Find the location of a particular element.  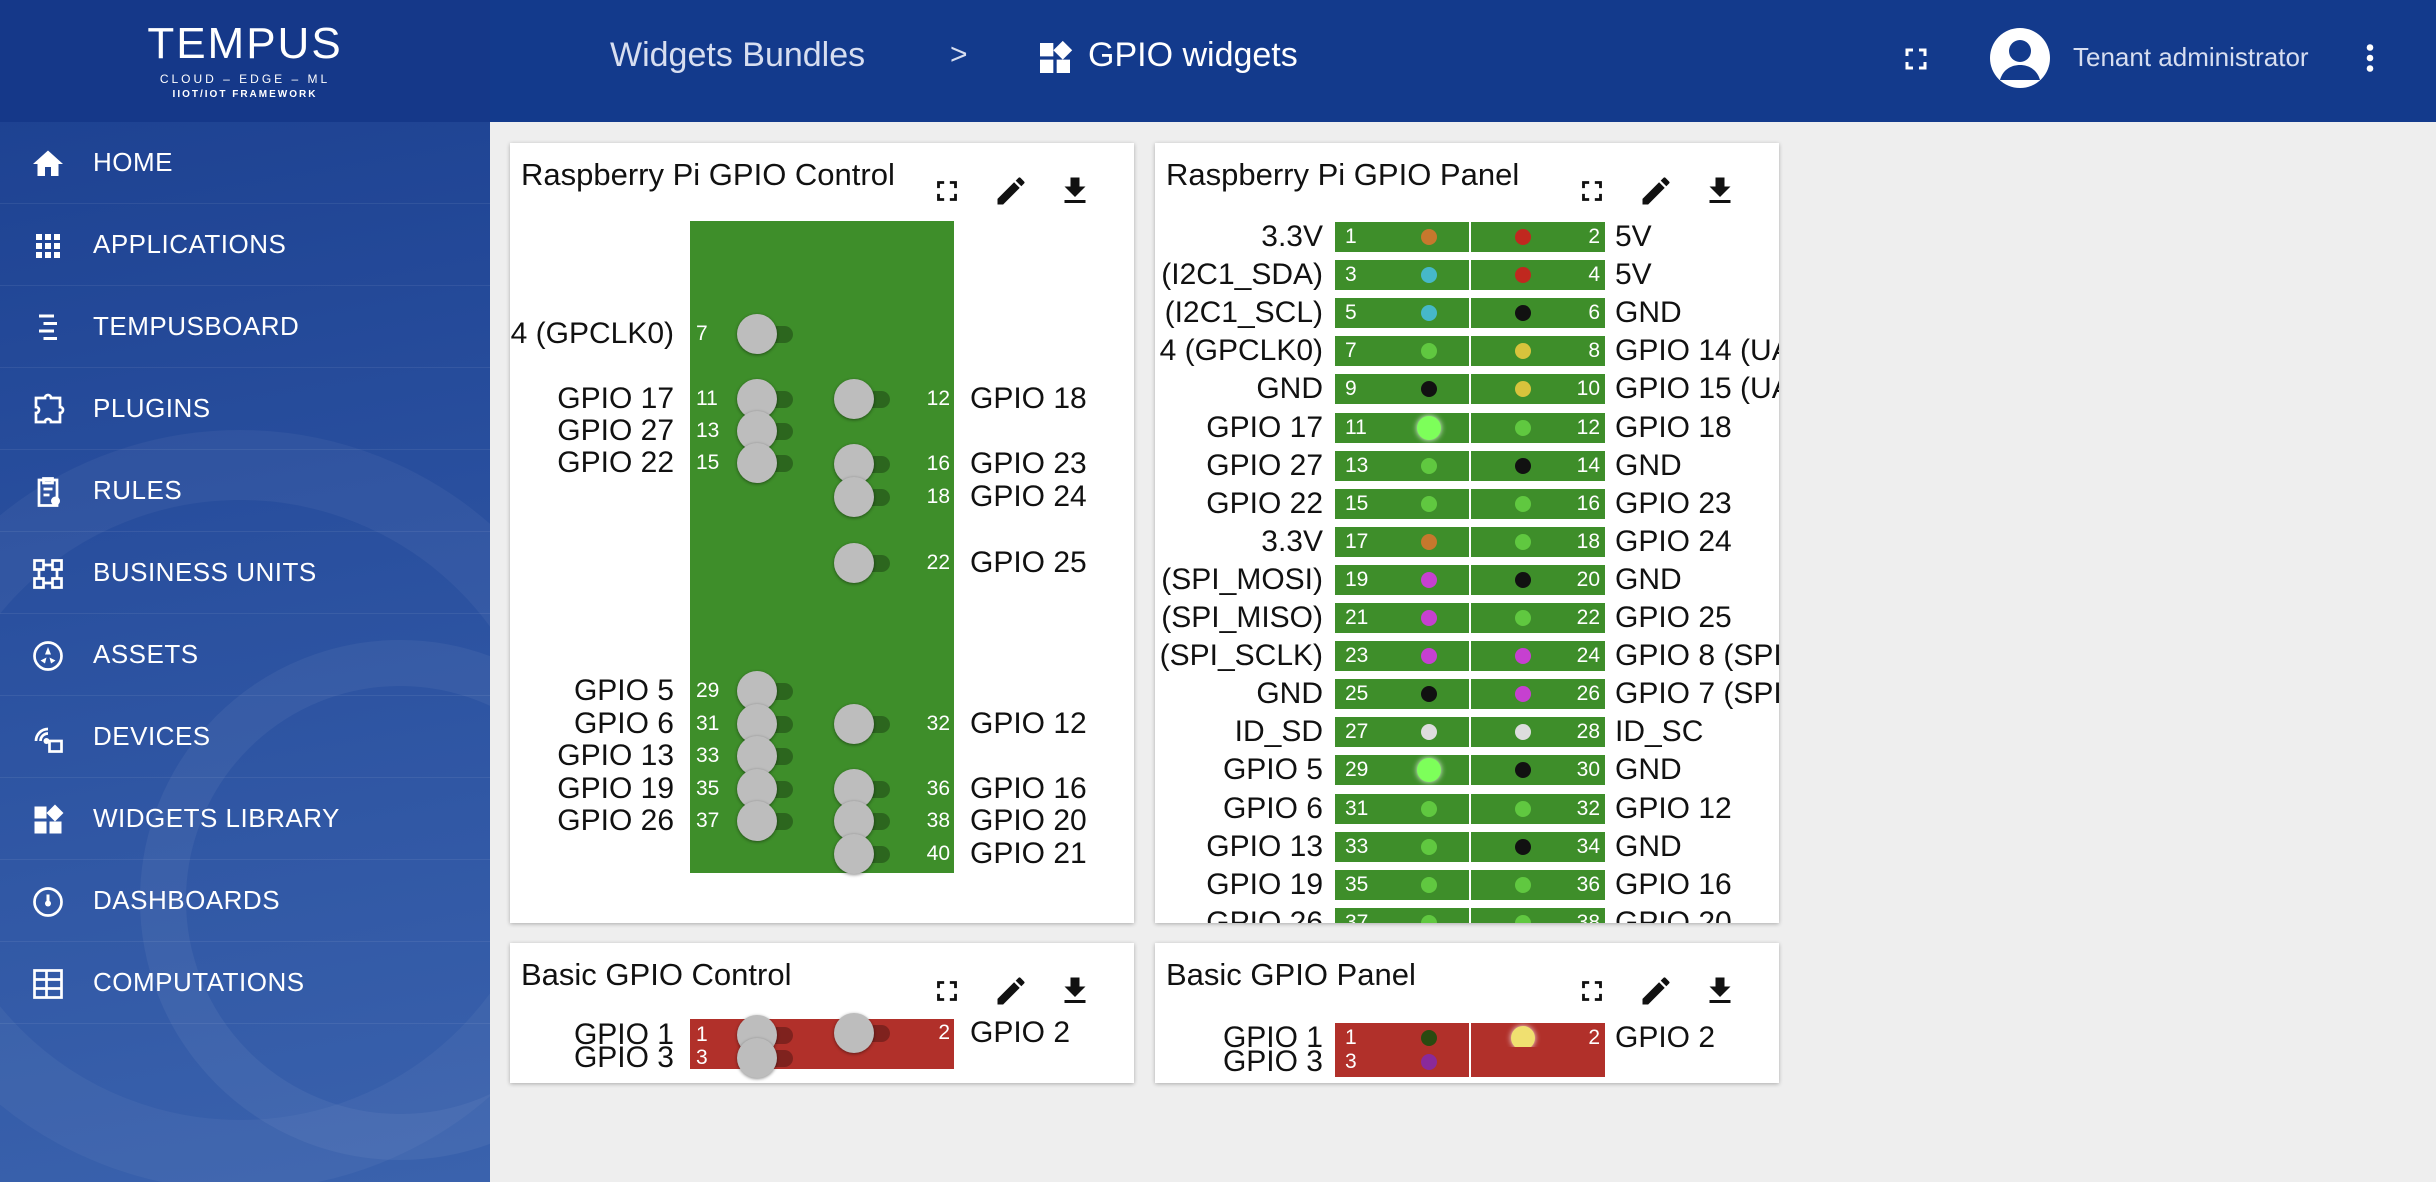

gpio-pin-label: GPIO 16 is located at coordinates (1673, 884).